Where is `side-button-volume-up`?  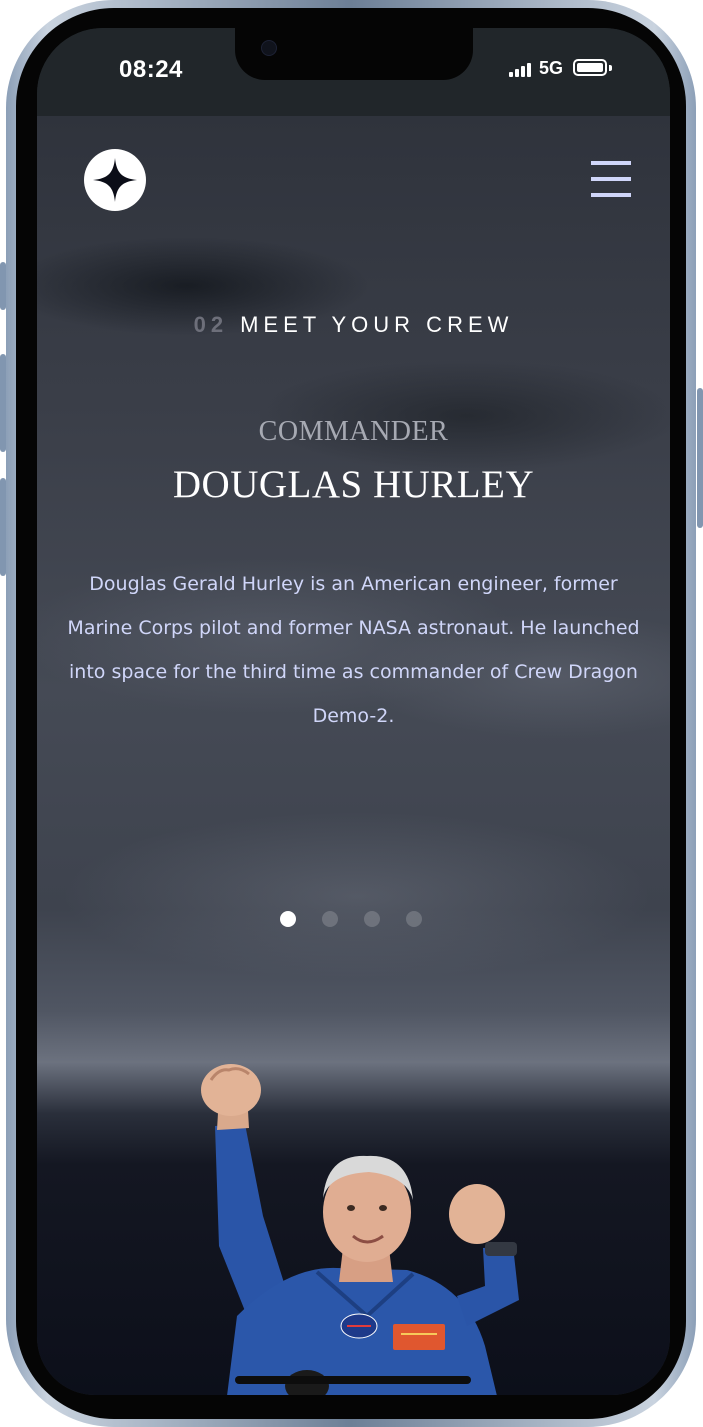
side-button-volume-up is located at coordinates (3, 403).